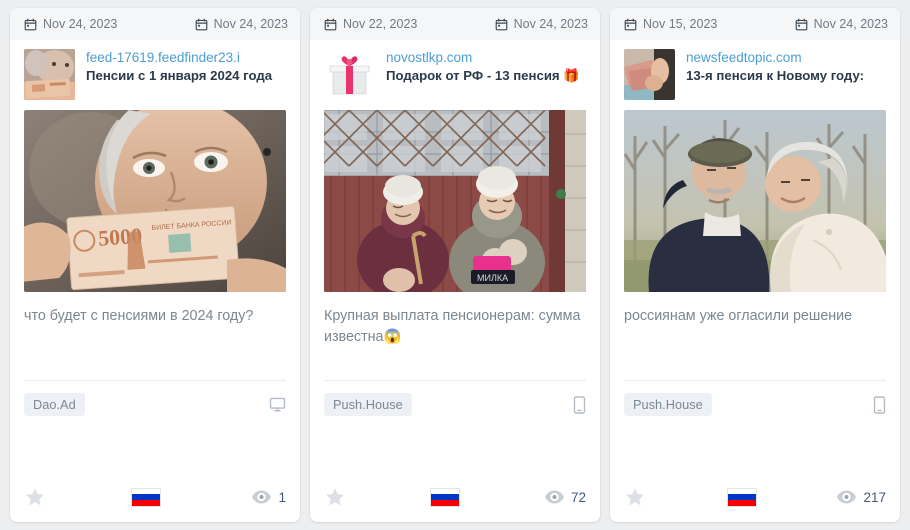  What do you see at coordinates (755, 201) in the screenshot?
I see `ad-creative-image` at bounding box center [755, 201].